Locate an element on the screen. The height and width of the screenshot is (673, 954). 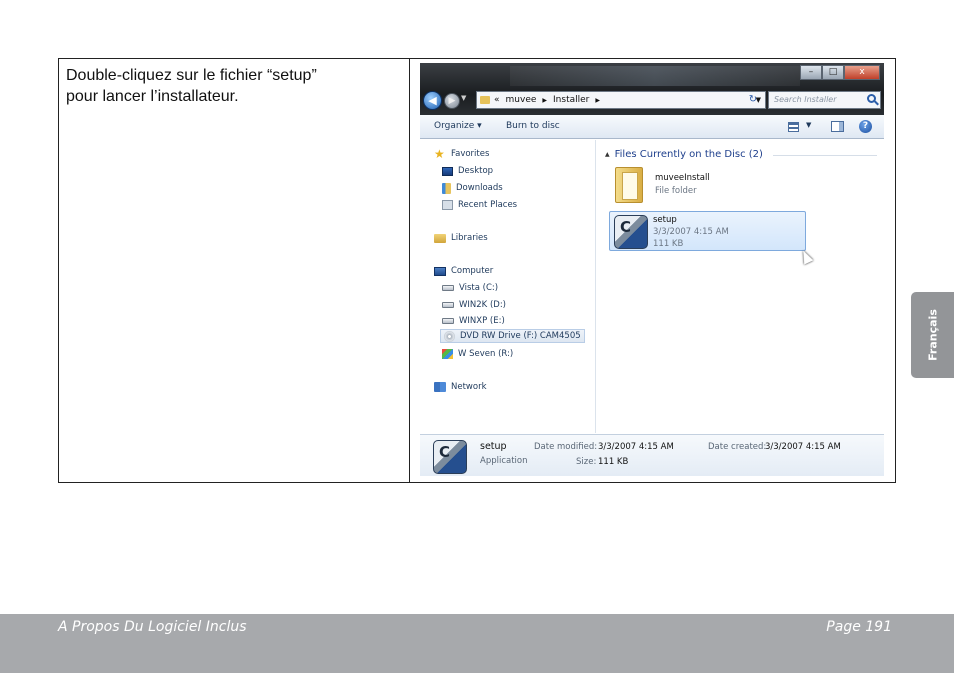
maximize-button: □ is located at coordinates (833, 72).